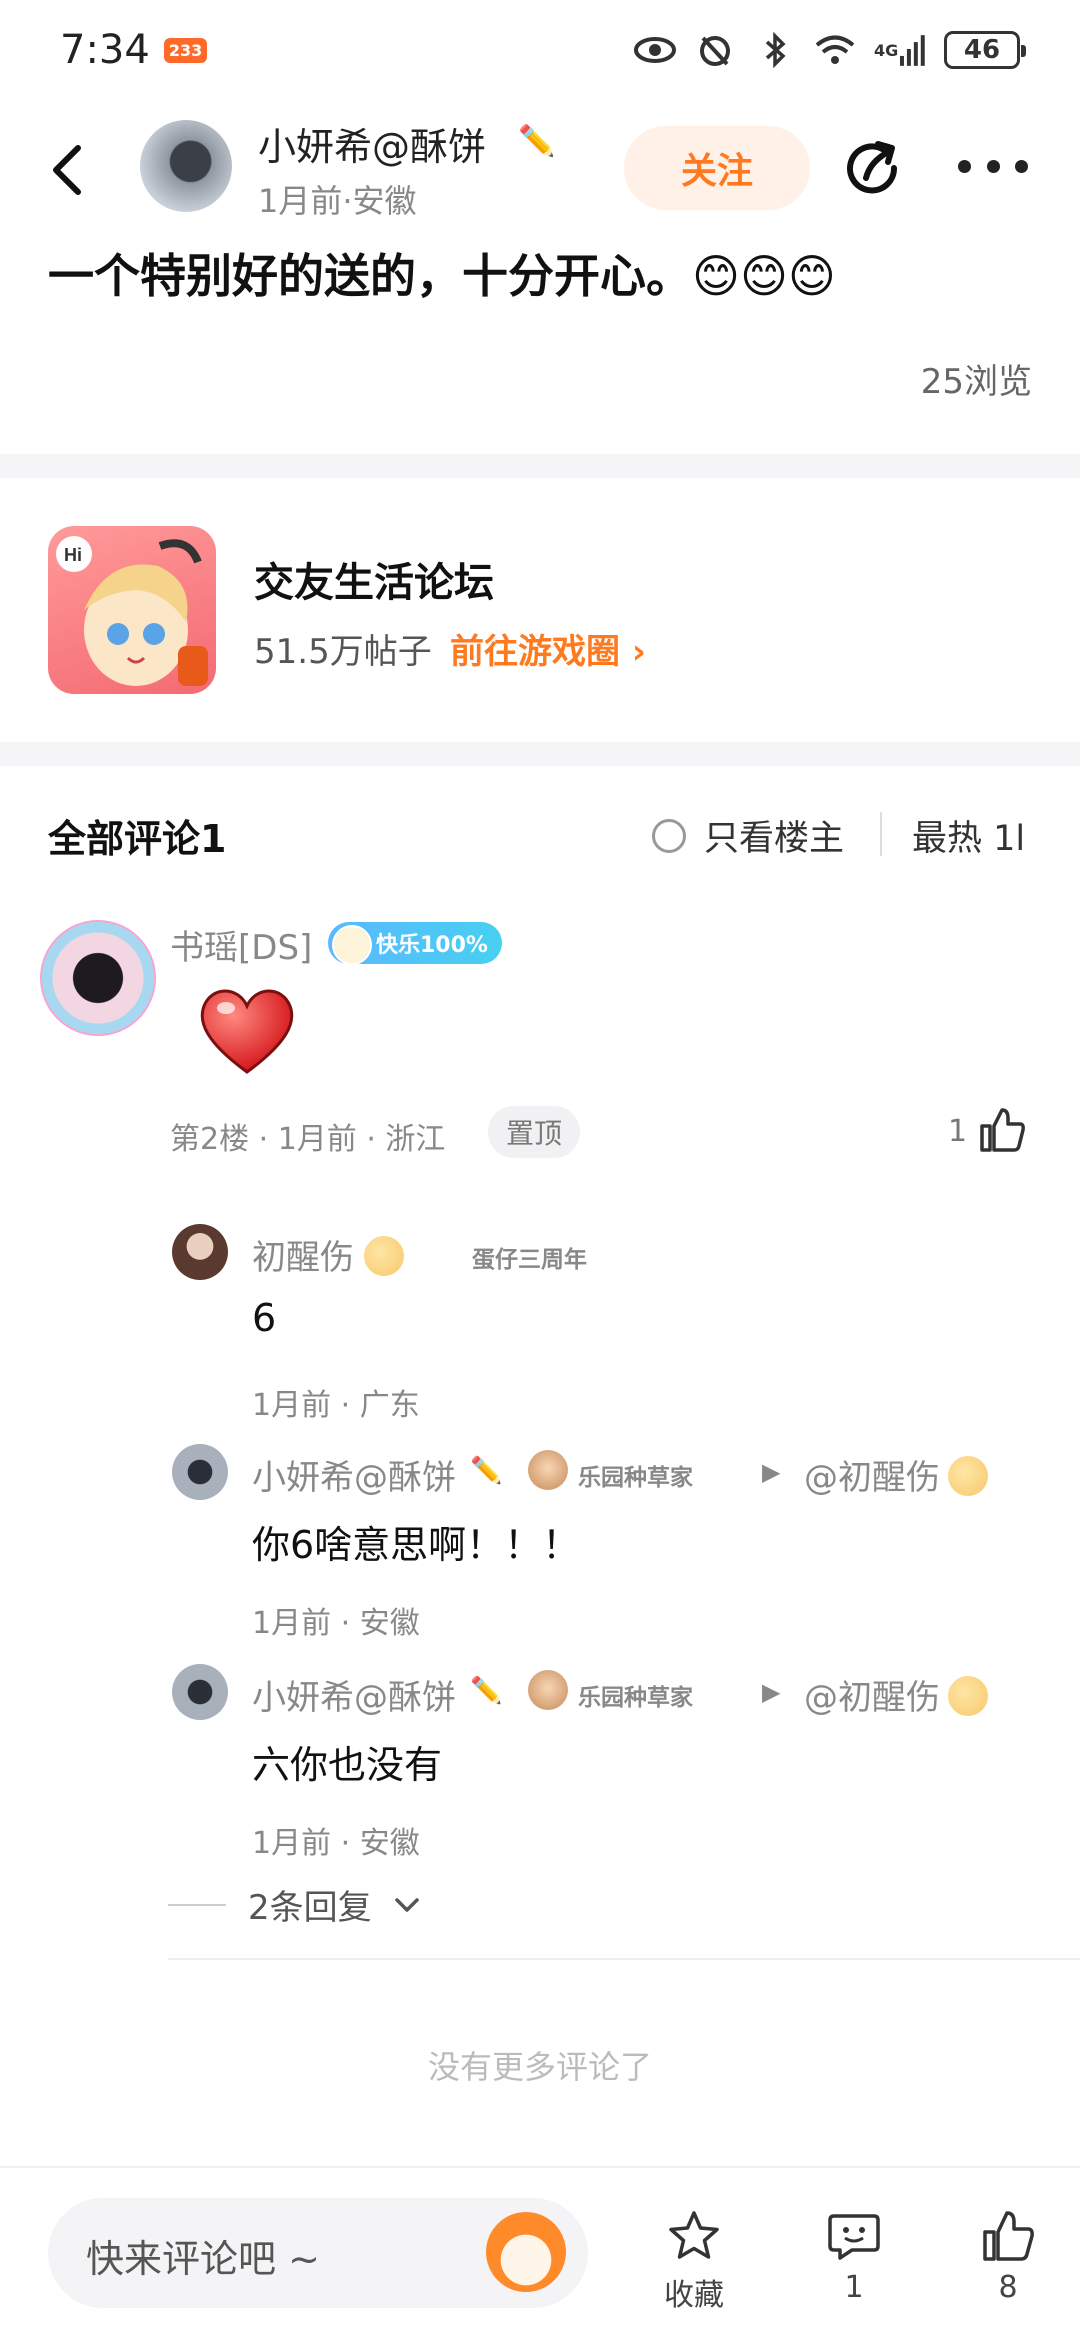  I want to click on post-text: 一个特别好的送的，十分开心。😊😊😊, so click(442, 276).